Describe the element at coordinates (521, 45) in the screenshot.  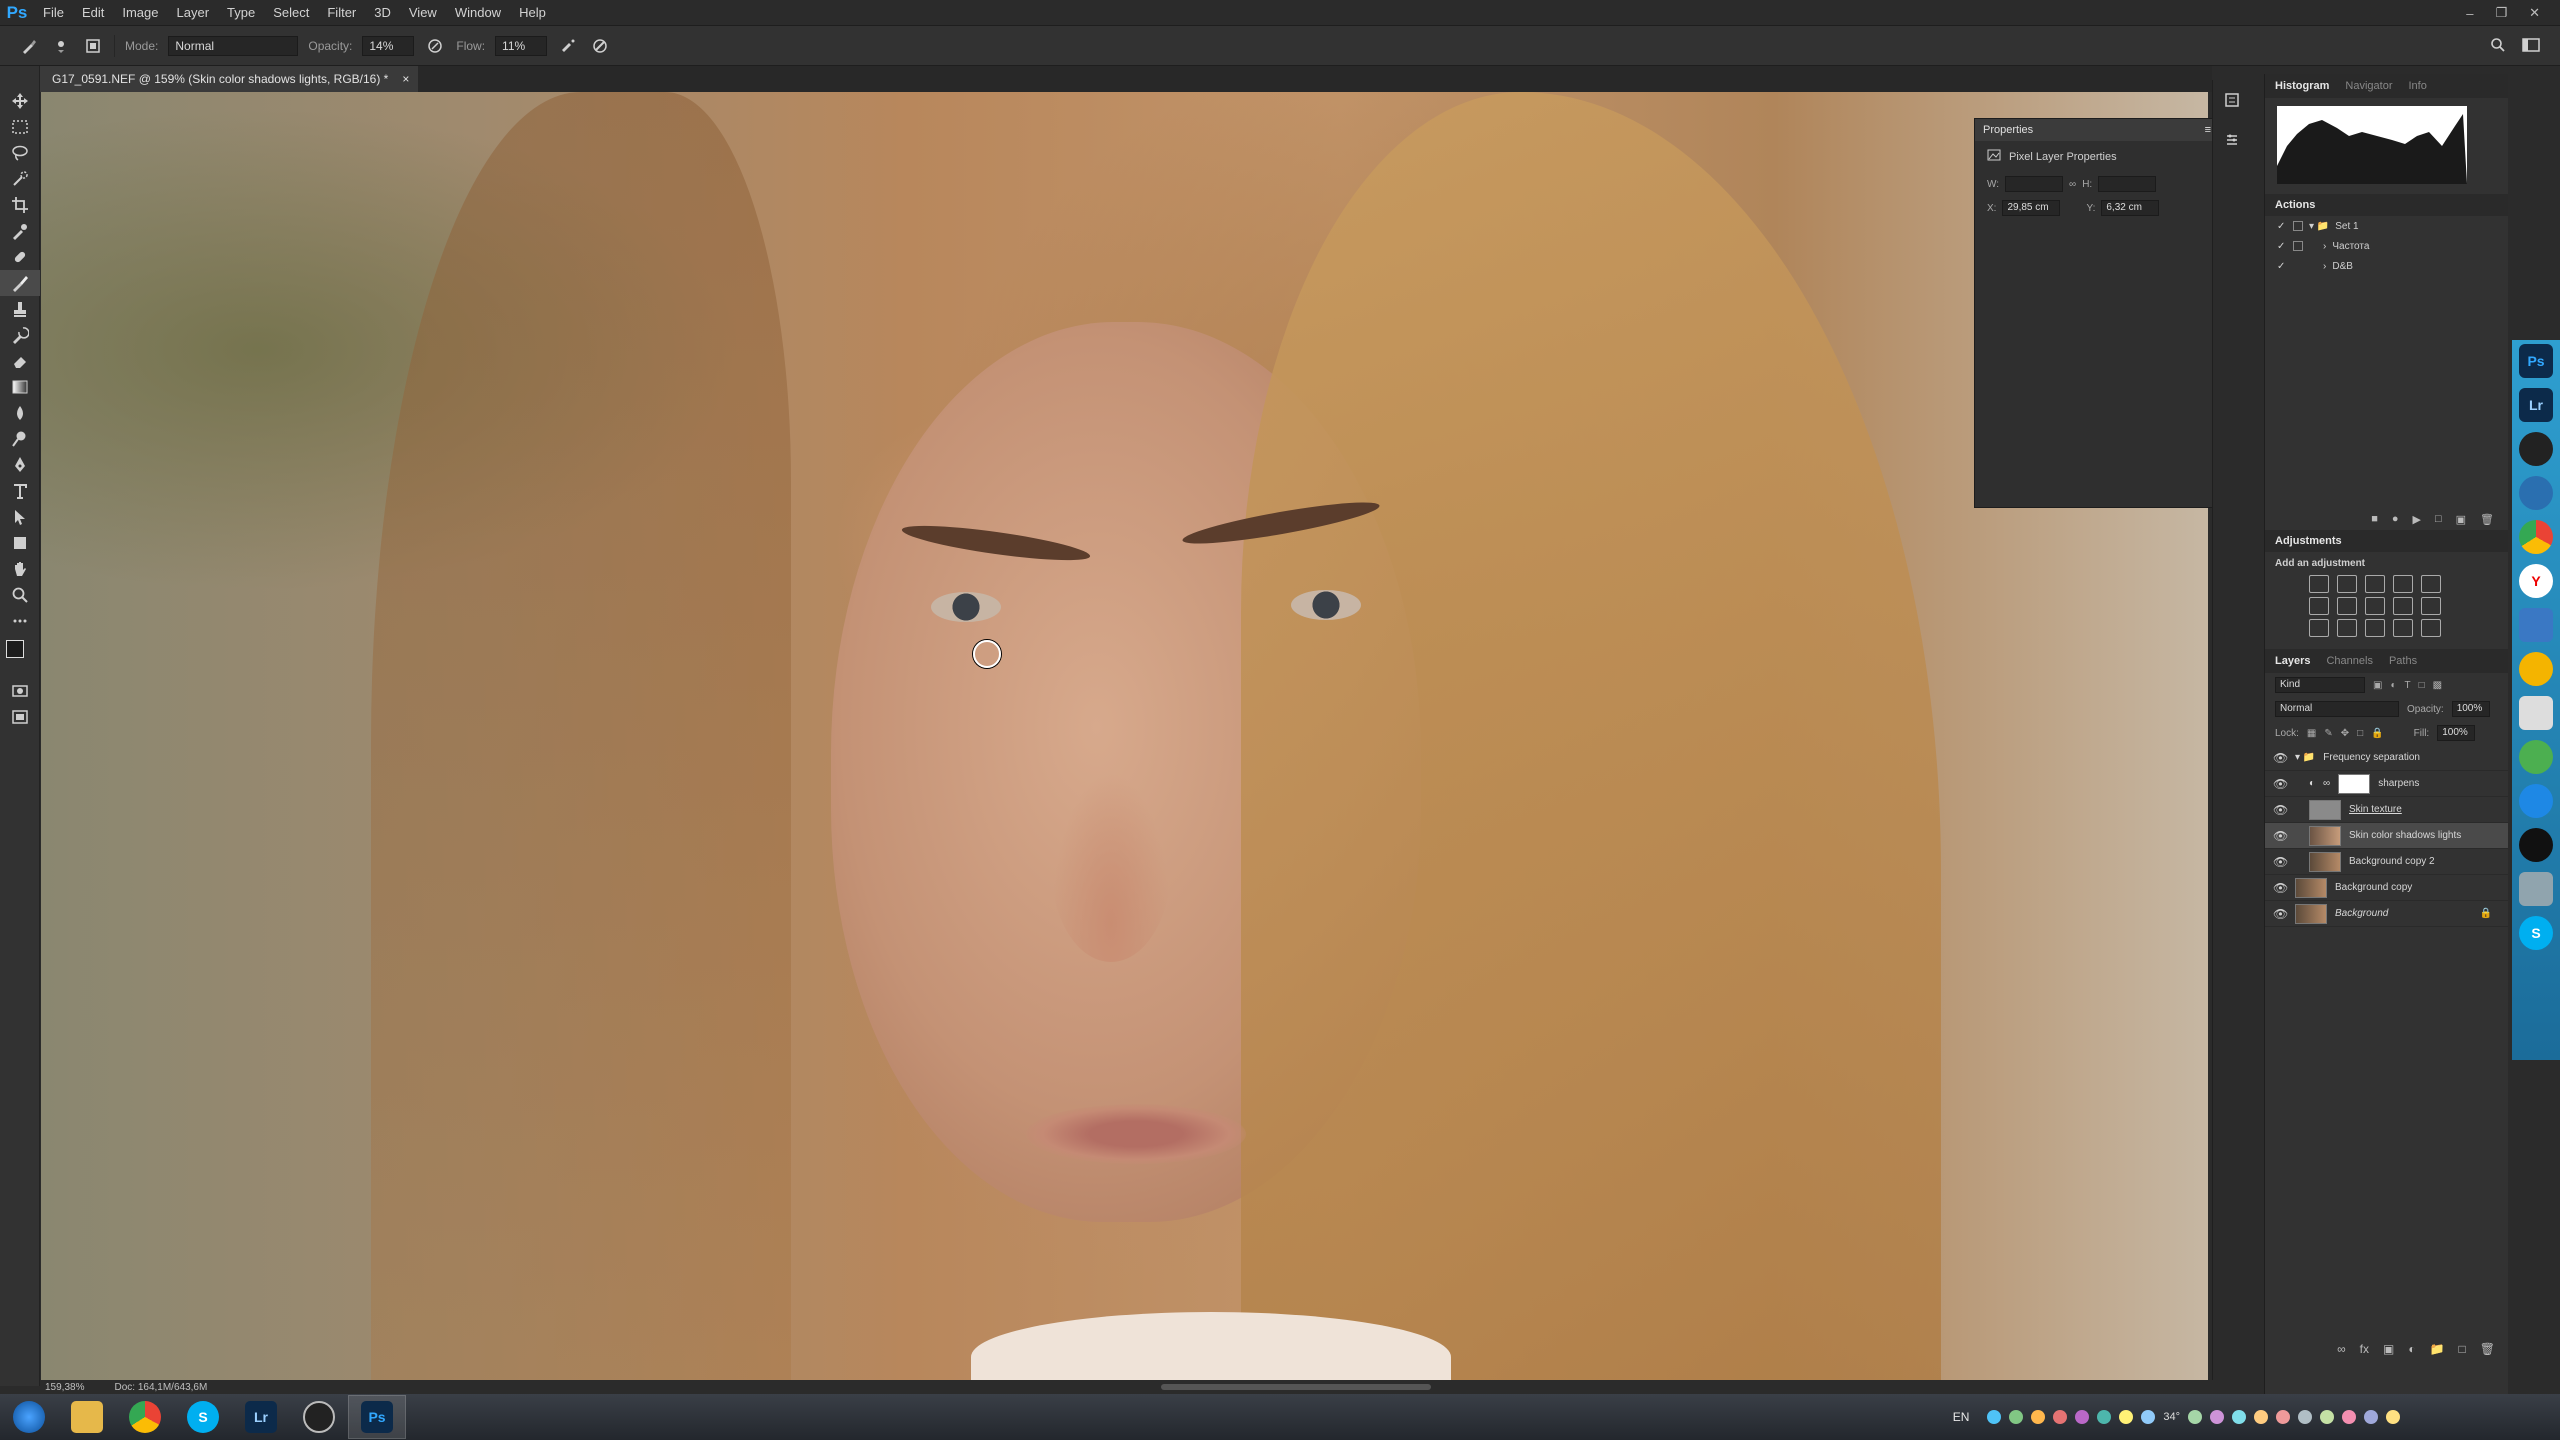
I see `flow-field: 11%` at that location.